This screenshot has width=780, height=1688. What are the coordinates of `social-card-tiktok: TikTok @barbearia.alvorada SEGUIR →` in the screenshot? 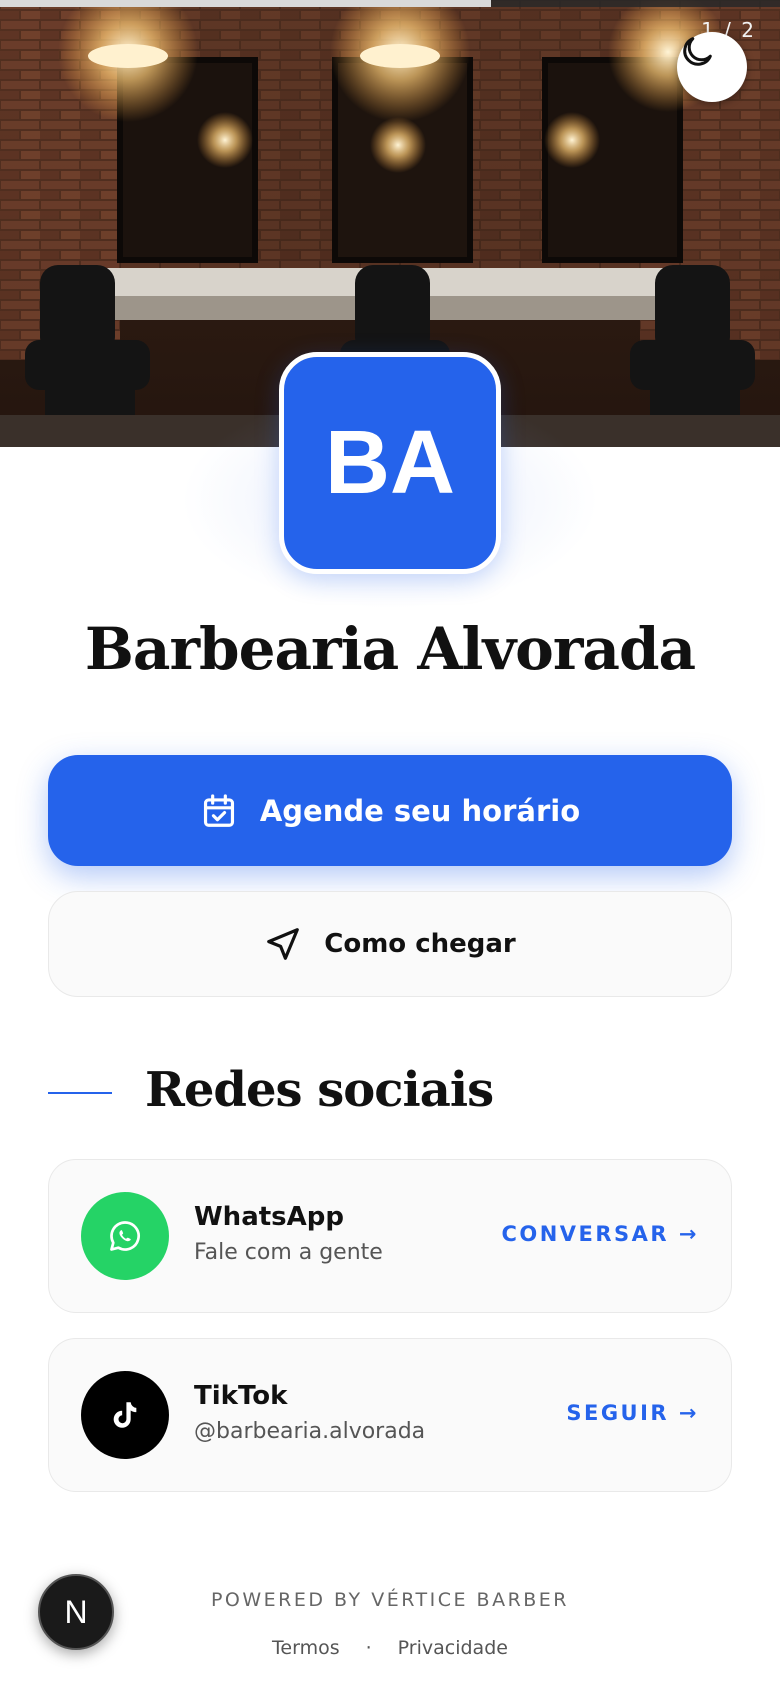 It's located at (390, 1415).